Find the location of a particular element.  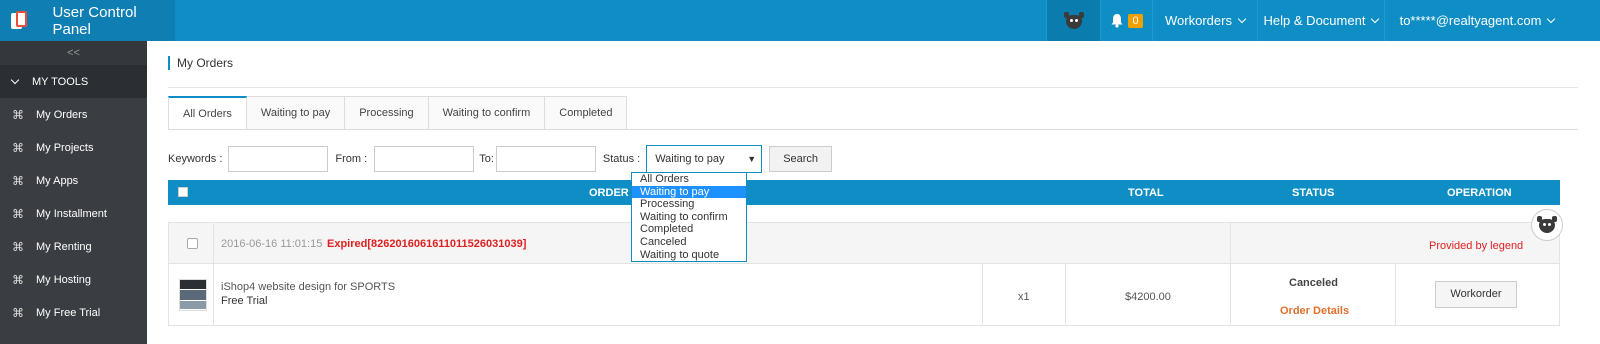

column-header-status: STATUS is located at coordinates (1313, 193).